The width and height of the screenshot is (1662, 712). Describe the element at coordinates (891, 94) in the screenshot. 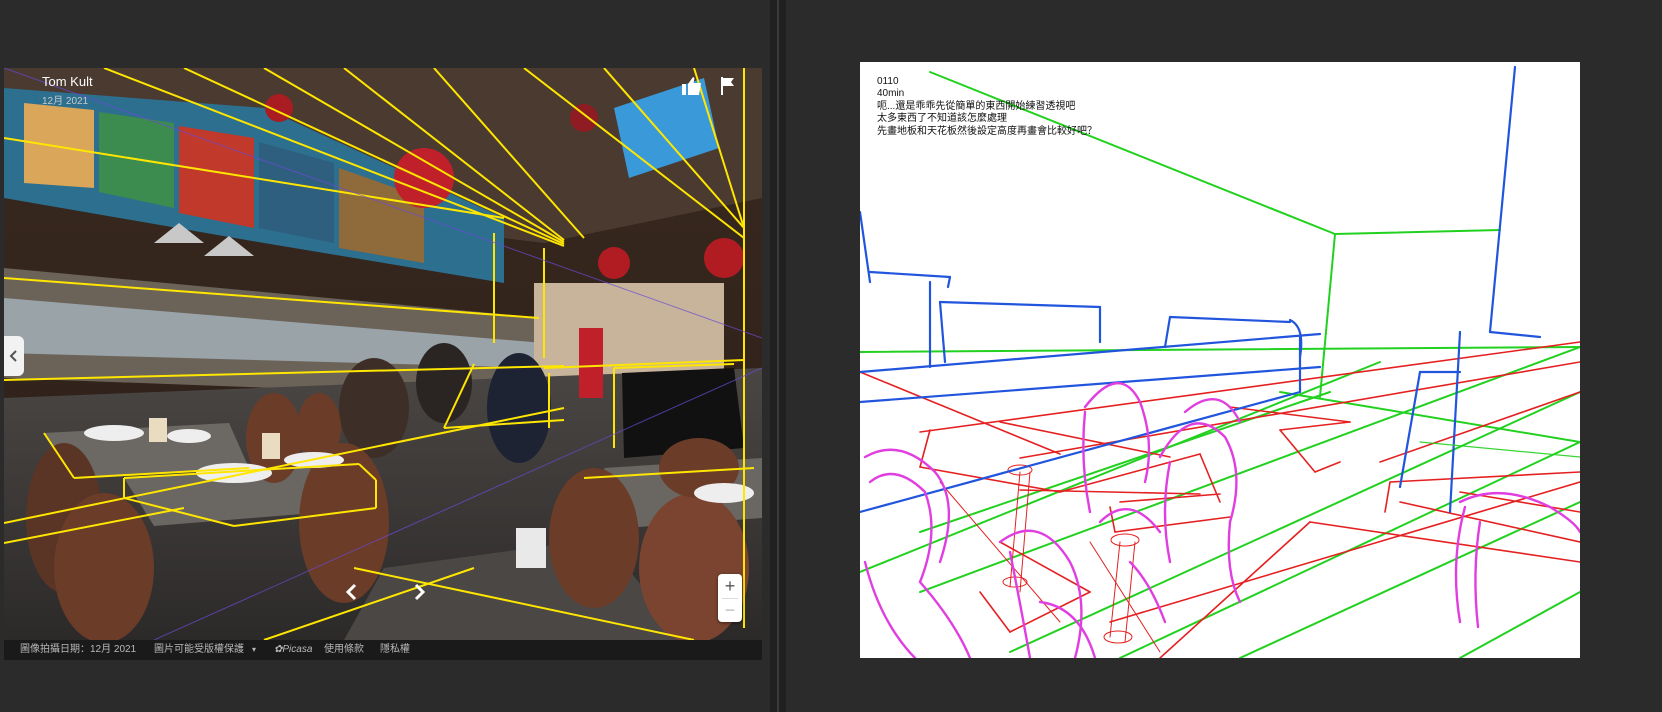

I see `note-line: 40min` at that location.